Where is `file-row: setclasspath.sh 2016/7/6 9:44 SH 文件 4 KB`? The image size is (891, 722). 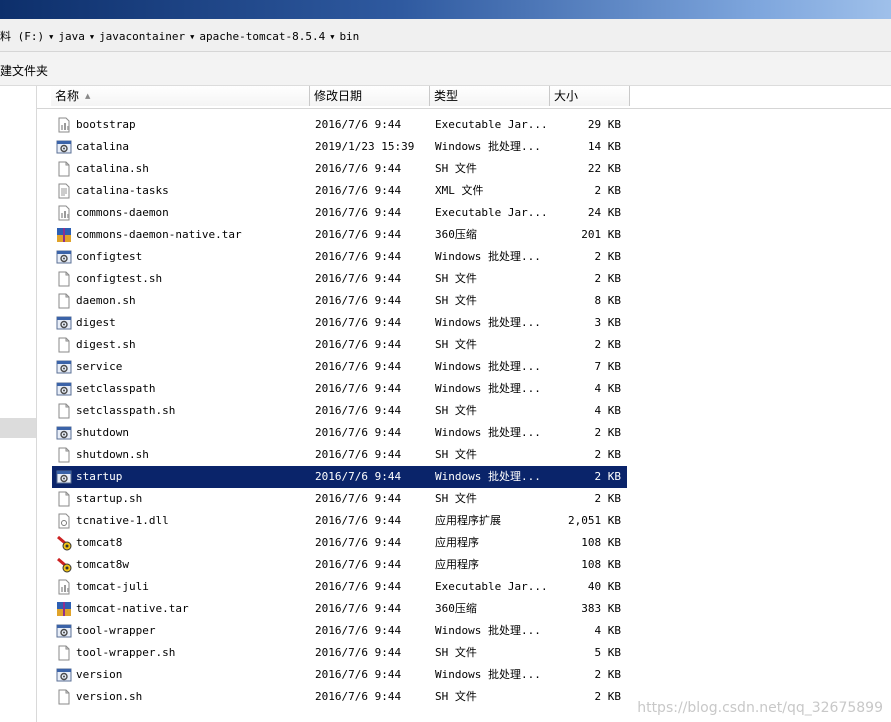
file-row: setclasspath.sh 2016/7/6 9:44 SH 文件 4 KB is located at coordinates (339, 411).